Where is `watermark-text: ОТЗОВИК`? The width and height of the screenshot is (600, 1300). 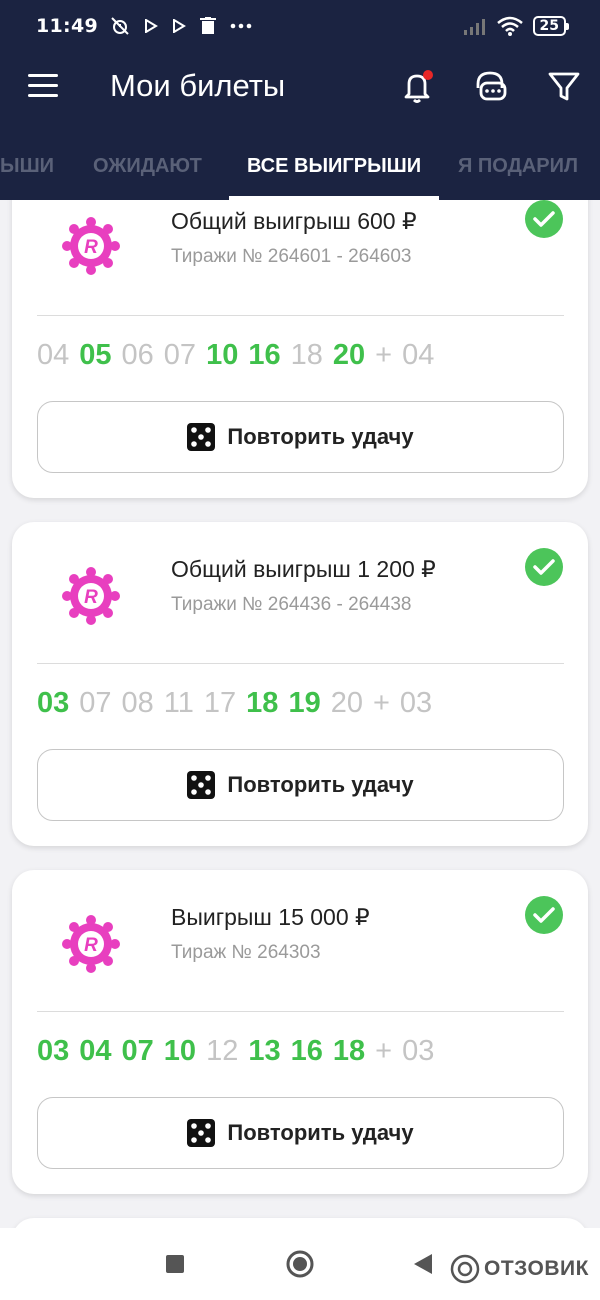 watermark-text: ОТЗОВИК is located at coordinates (536, 1268).